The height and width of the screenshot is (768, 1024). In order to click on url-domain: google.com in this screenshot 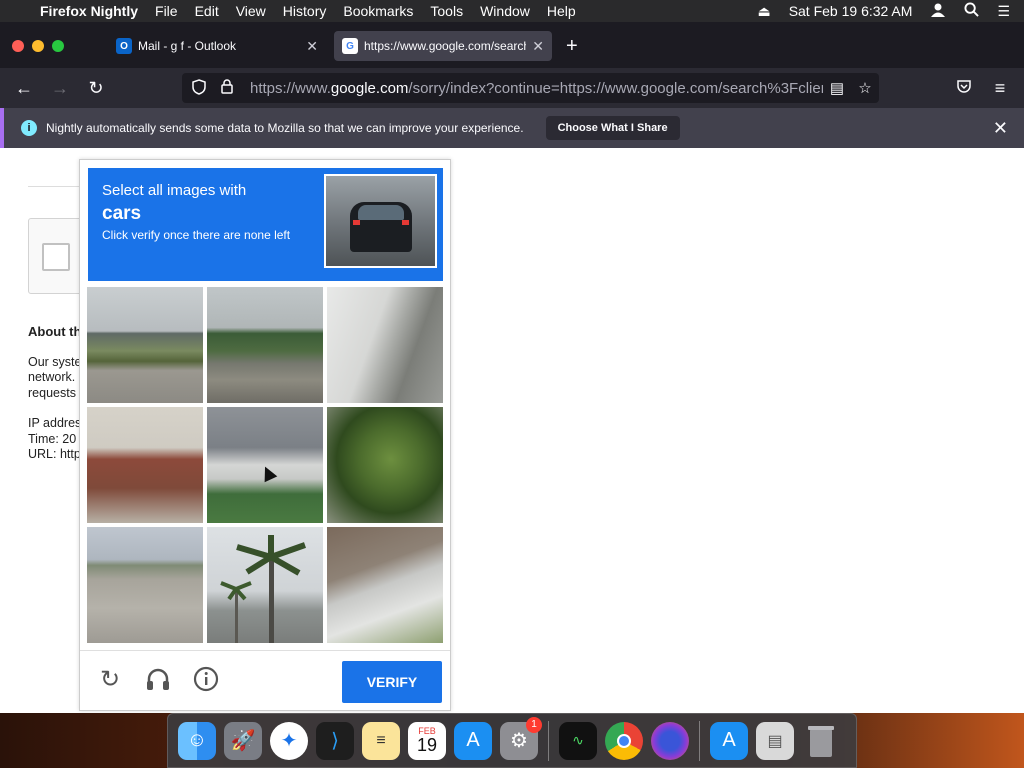, I will do `click(369, 88)`.